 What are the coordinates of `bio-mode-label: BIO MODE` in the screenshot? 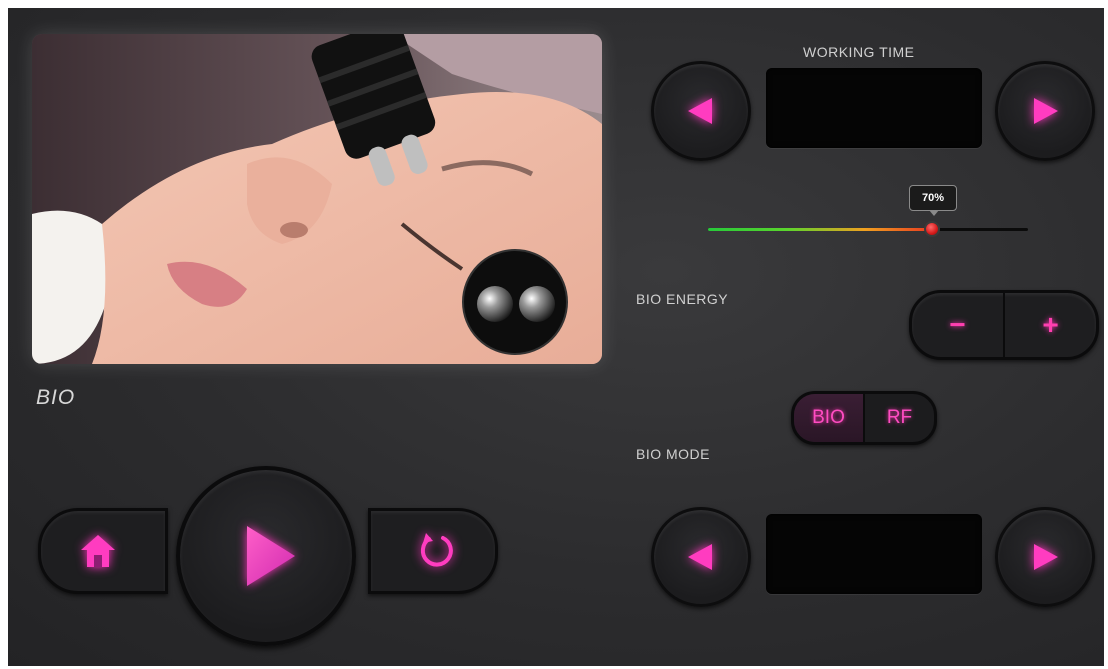 It's located at (673, 454).